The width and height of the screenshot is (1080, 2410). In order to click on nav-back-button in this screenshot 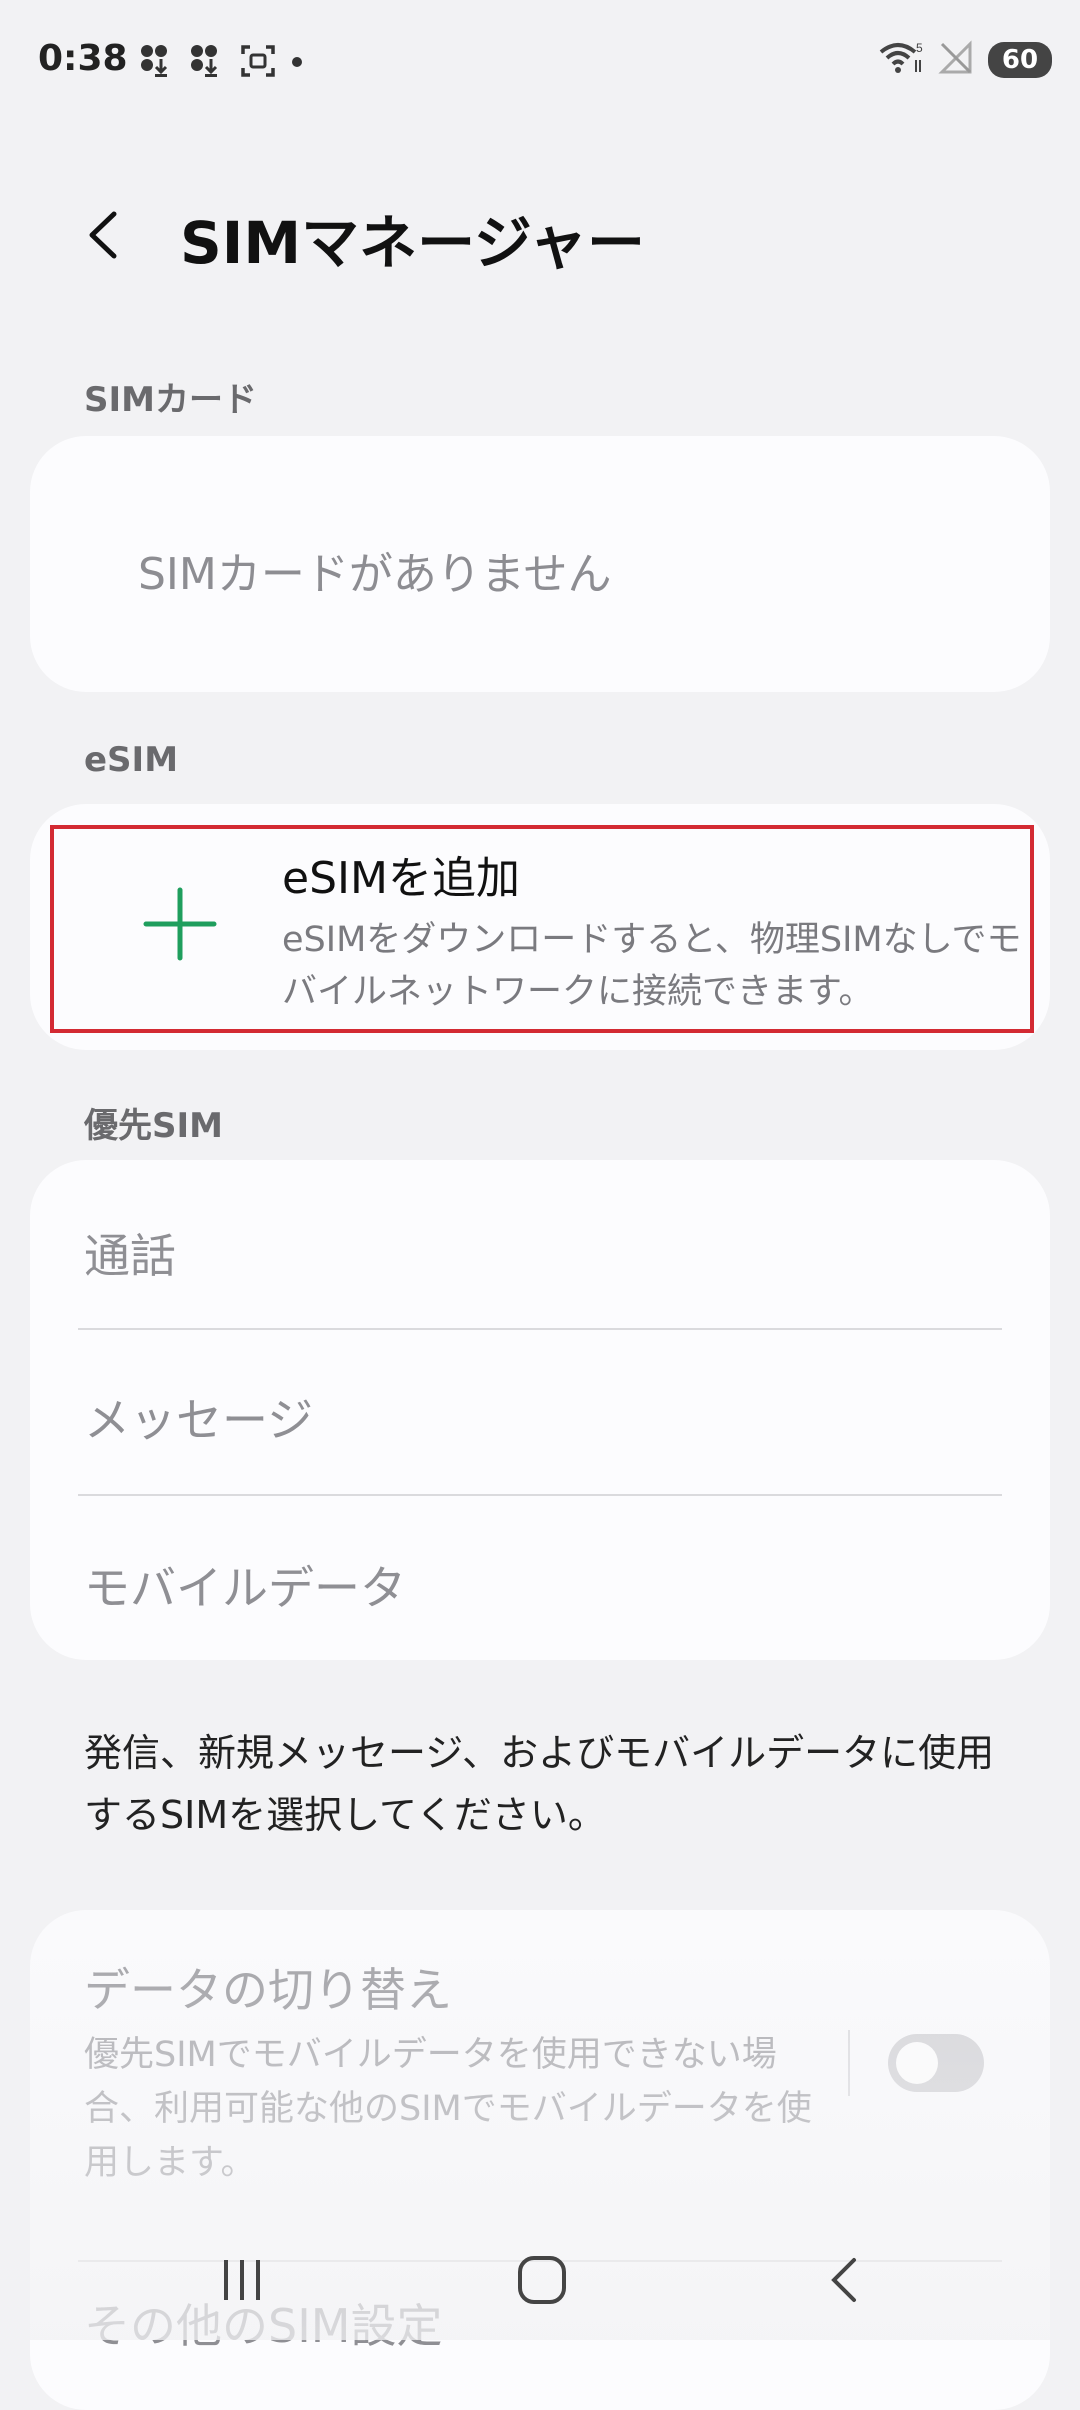, I will do `click(846, 2280)`.